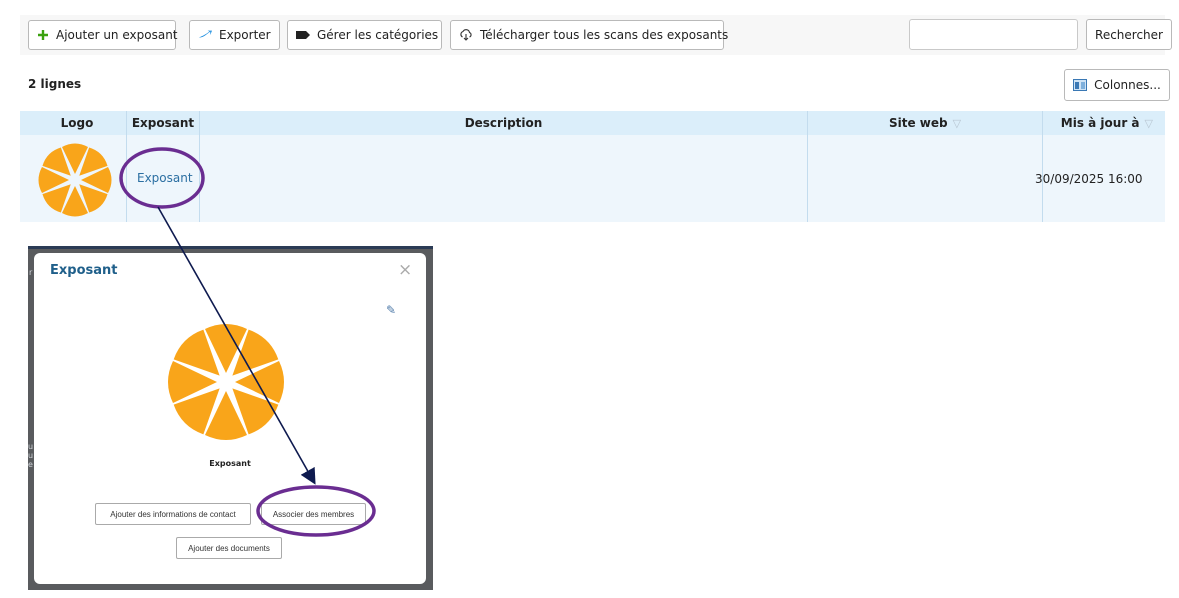  I want to click on search-button: Rechercher, so click(1129, 34).